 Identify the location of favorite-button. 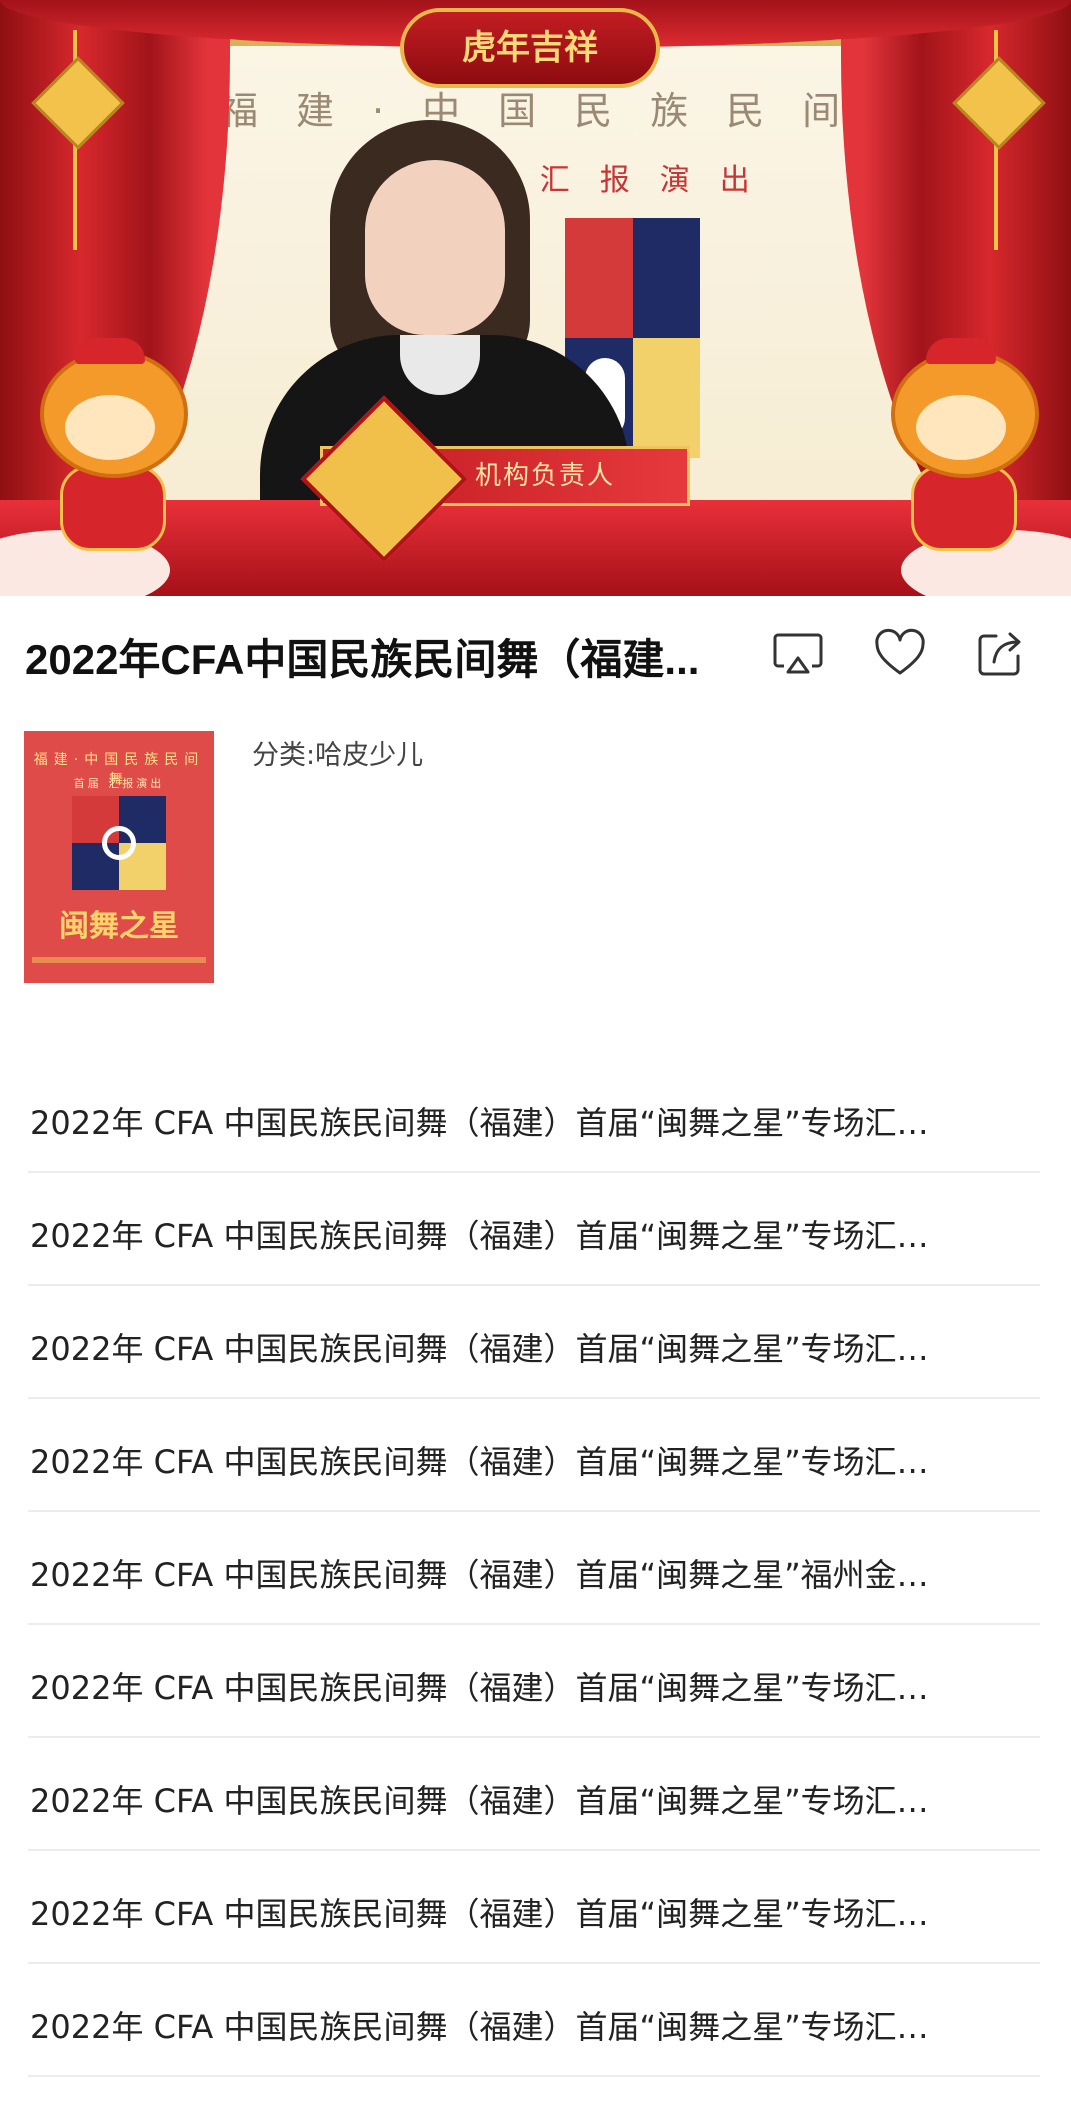
(900, 654).